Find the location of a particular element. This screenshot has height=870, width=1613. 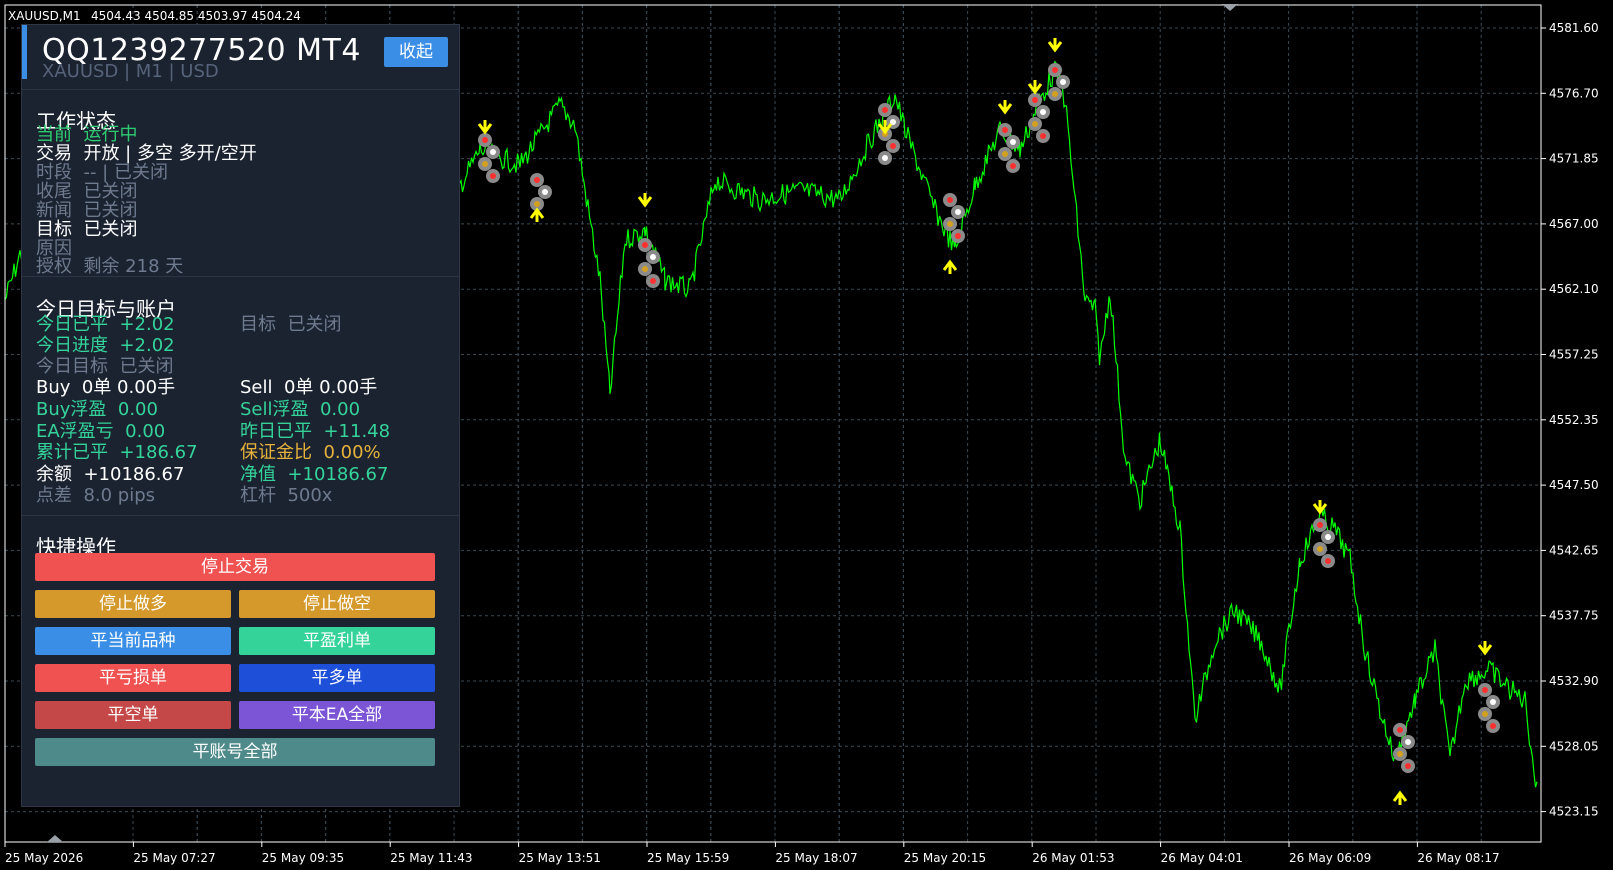

status-current-value: 运行中 is located at coordinates (110, 134).